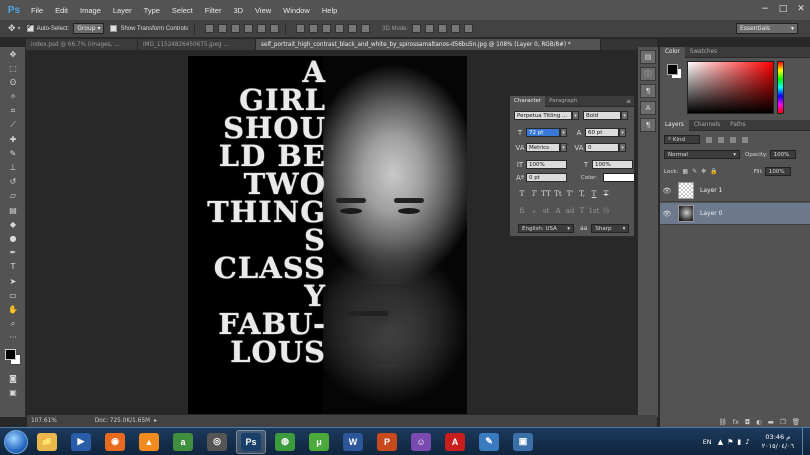  What do you see at coordinates (606, 194) in the screenshot?
I see `strikethrough-button: T` at bounding box center [606, 194].